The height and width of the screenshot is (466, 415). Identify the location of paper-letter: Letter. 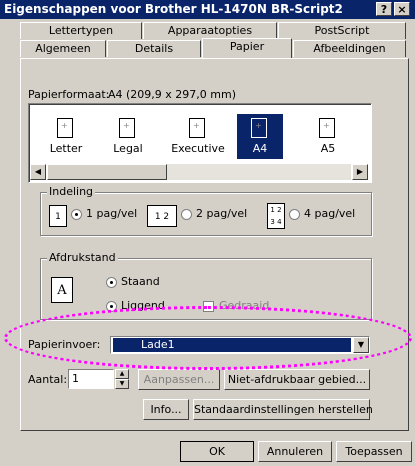
(66, 136).